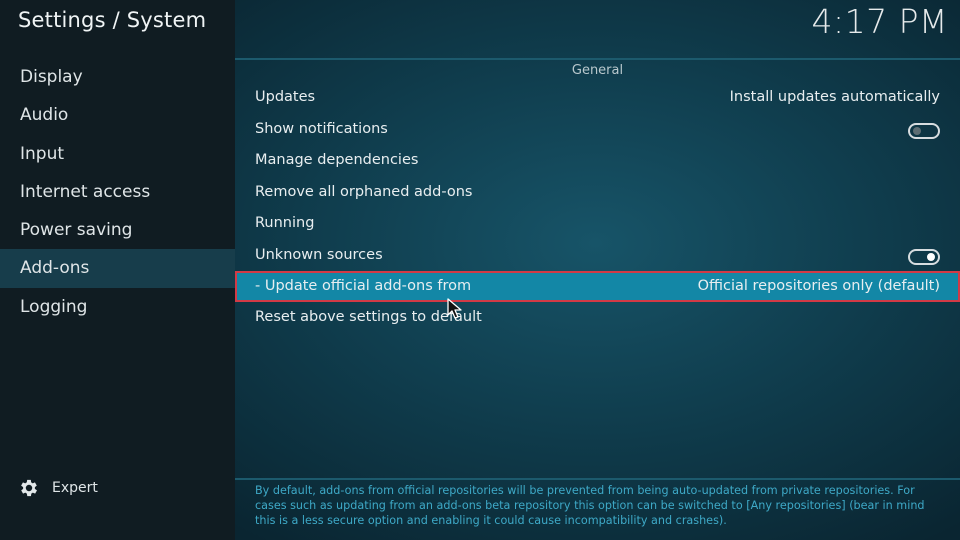  Describe the element at coordinates (364, 191) in the screenshot. I see `setting-label: Remove all orphaned add-ons` at that location.